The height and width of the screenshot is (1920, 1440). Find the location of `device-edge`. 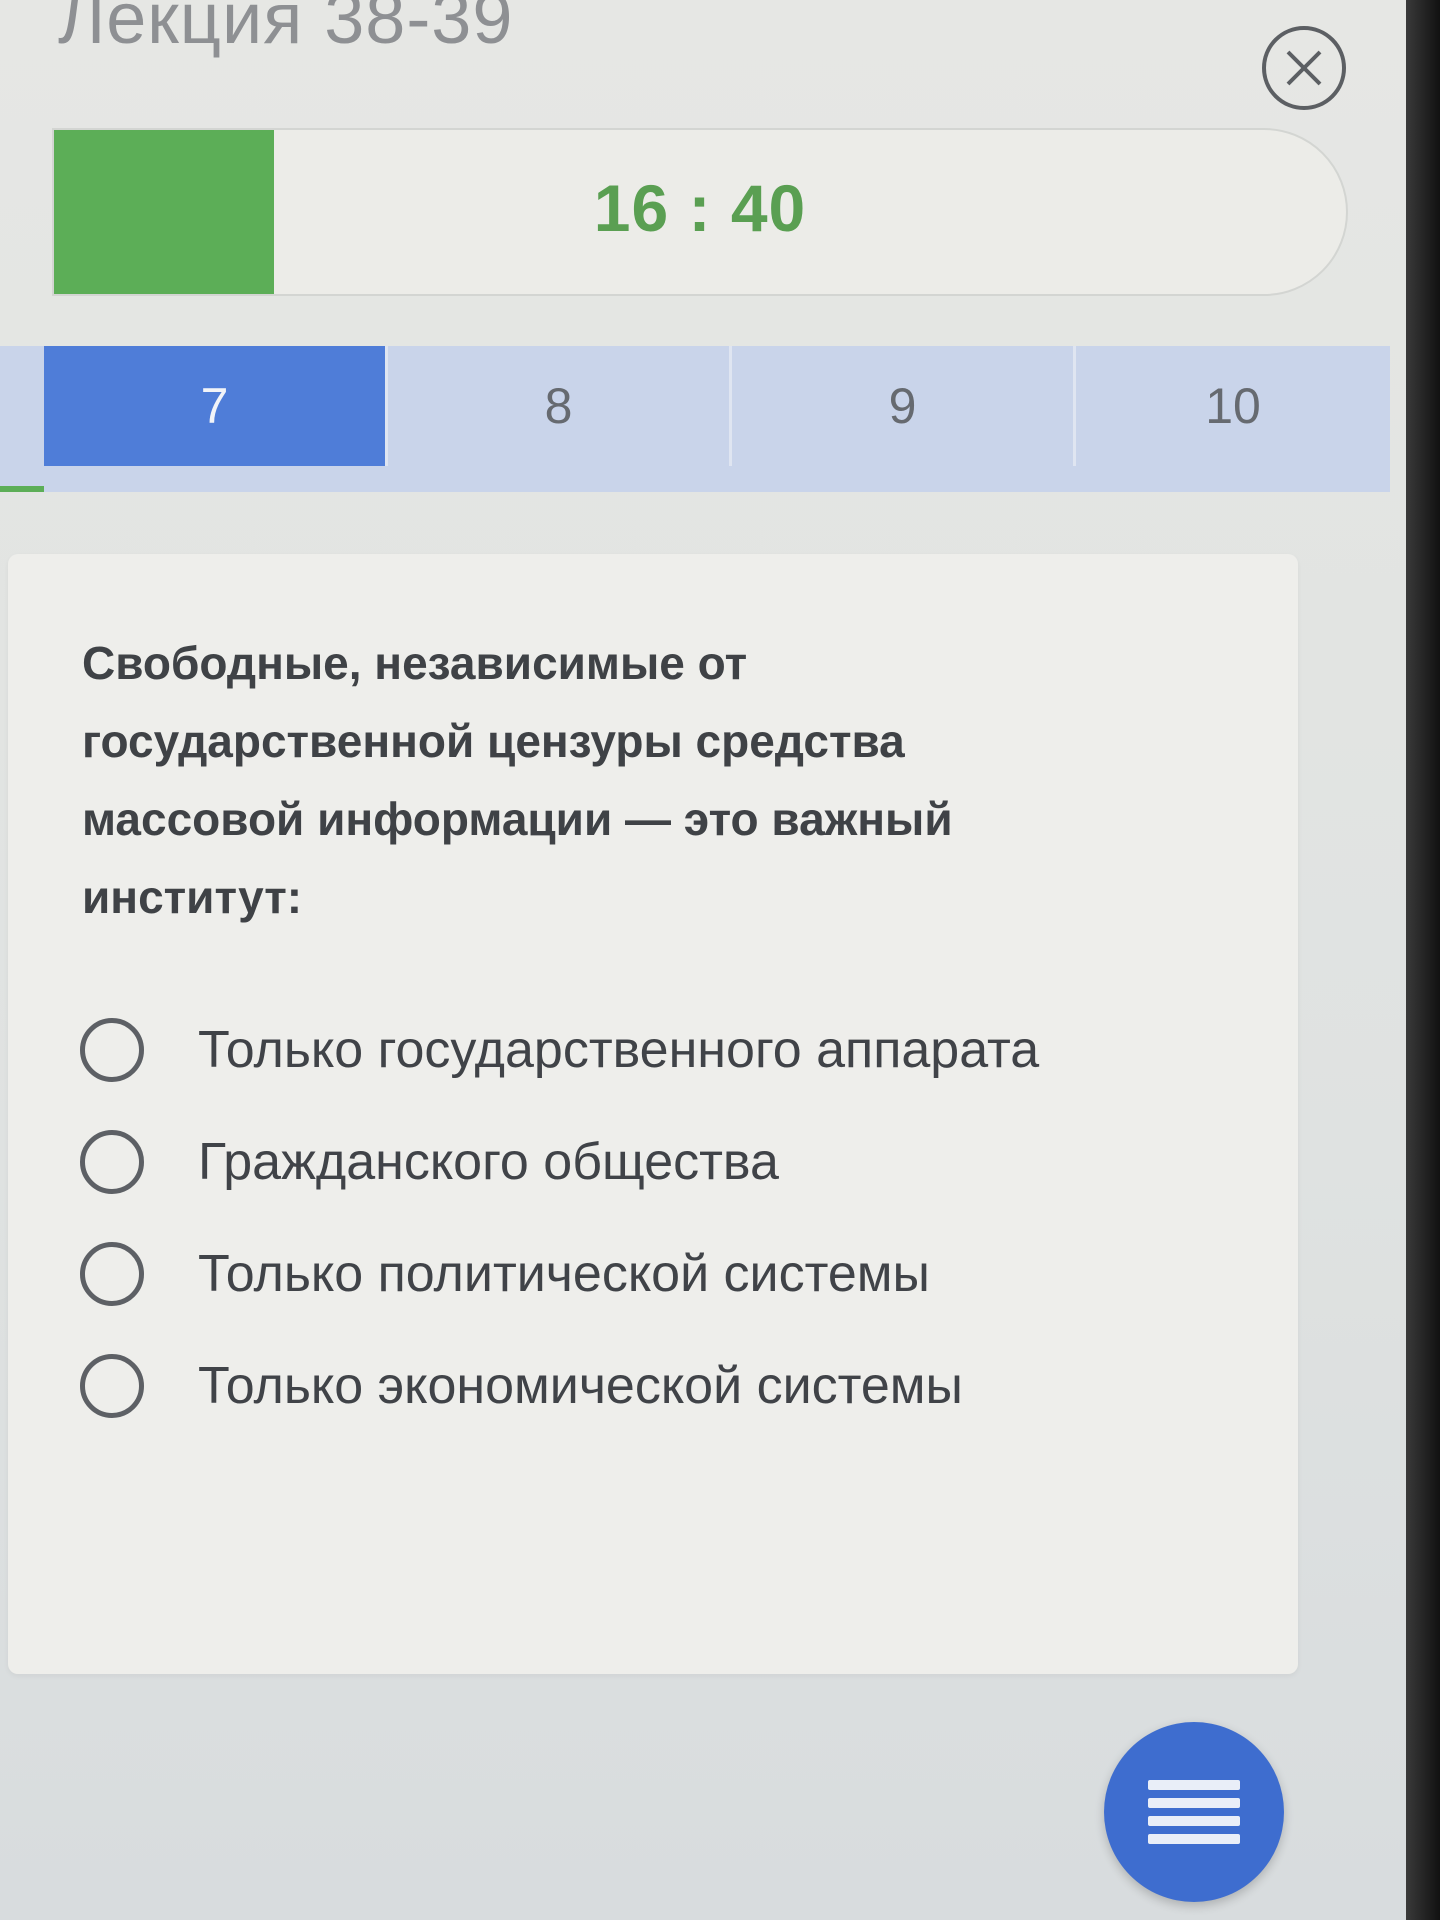

device-edge is located at coordinates (1423, 960).